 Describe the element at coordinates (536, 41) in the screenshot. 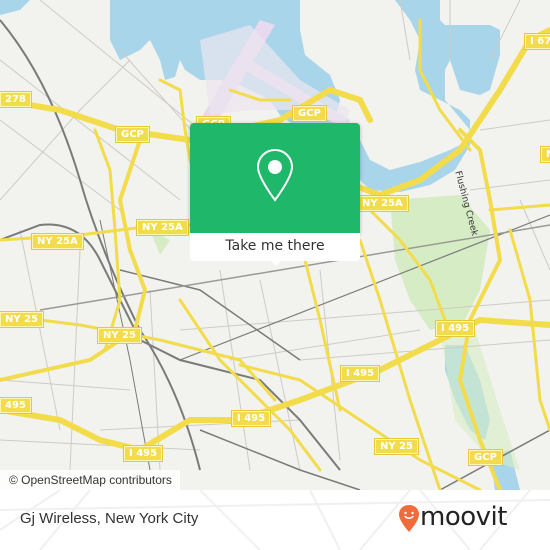

I see `route-shield-i678: I 678` at that location.